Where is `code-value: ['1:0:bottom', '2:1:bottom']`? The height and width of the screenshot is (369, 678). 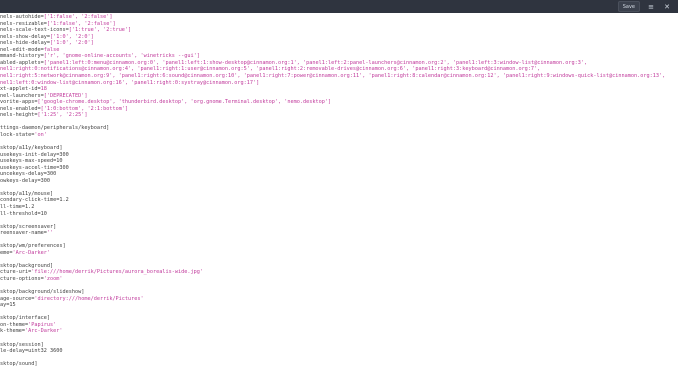
code-value: ['1:0:bottom', '2:1:bottom'] is located at coordinates (84, 108).